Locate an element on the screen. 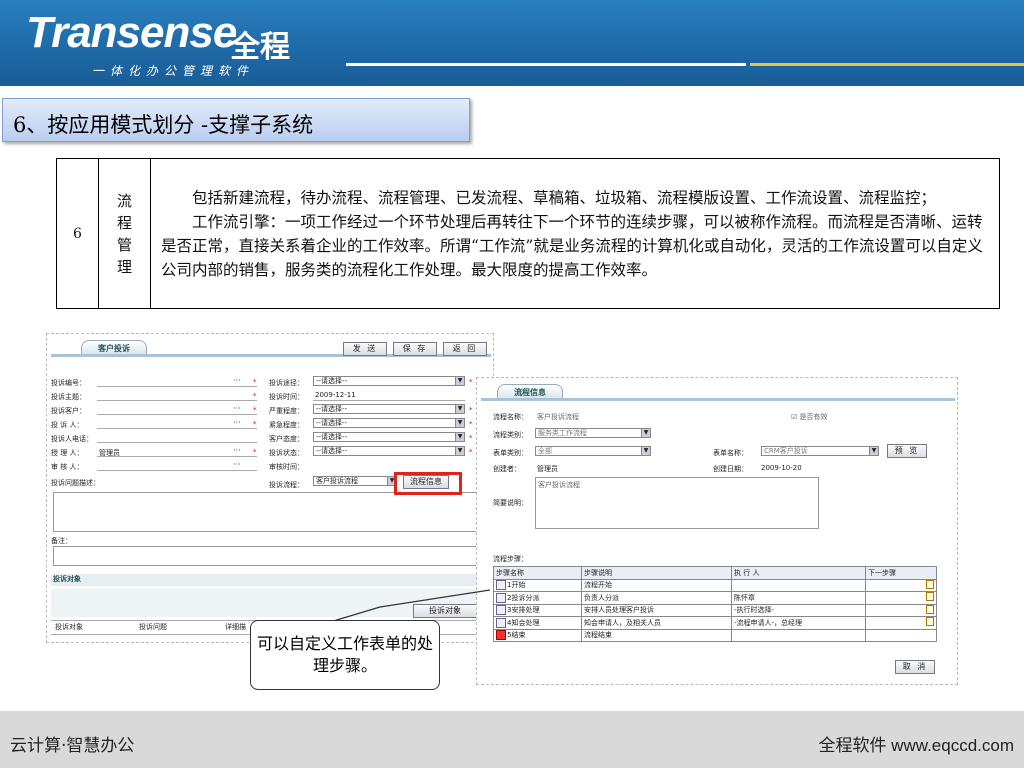  input-complaint-no is located at coordinates (177, 386).